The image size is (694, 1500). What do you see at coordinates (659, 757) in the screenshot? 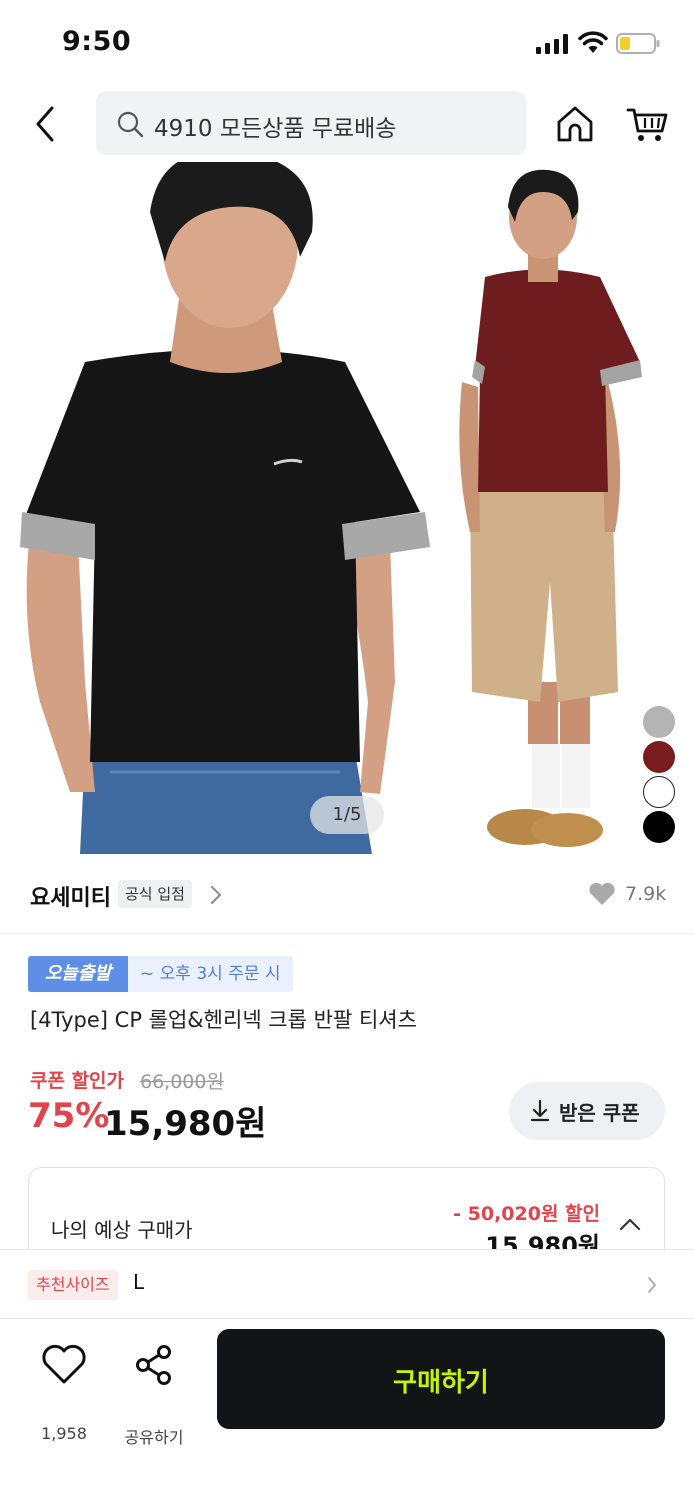
I see `color-swatch-burgundy` at bounding box center [659, 757].